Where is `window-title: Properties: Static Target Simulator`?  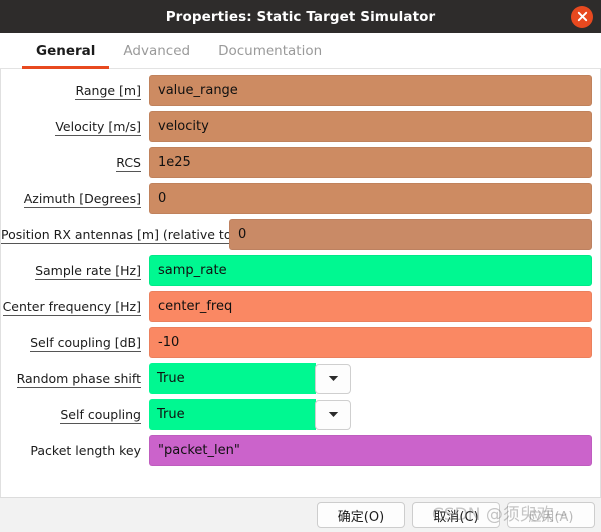
window-title: Properties: Static Target Simulator is located at coordinates (300, 16).